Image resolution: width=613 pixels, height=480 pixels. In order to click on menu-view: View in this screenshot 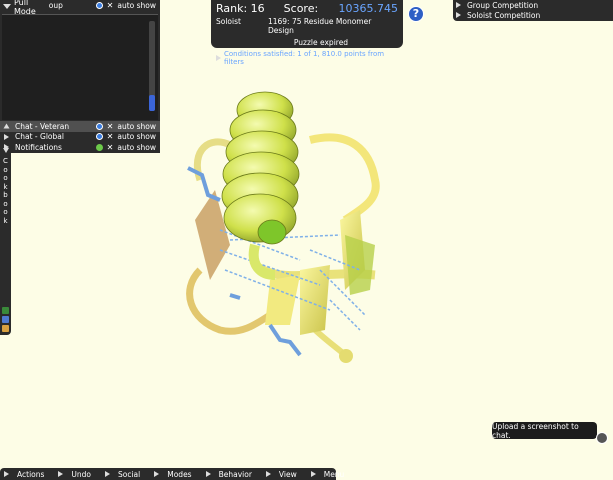, I will do `click(281, 474)`.